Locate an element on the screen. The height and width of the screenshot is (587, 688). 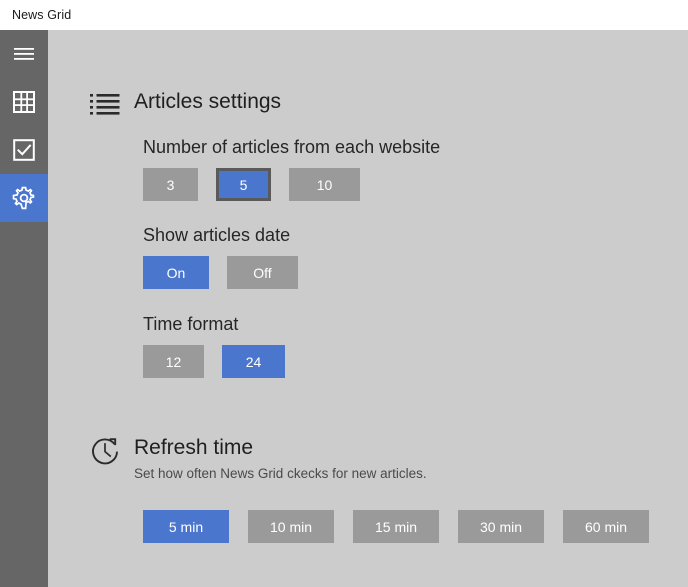
sidebar-item-grid is located at coordinates (24, 102).